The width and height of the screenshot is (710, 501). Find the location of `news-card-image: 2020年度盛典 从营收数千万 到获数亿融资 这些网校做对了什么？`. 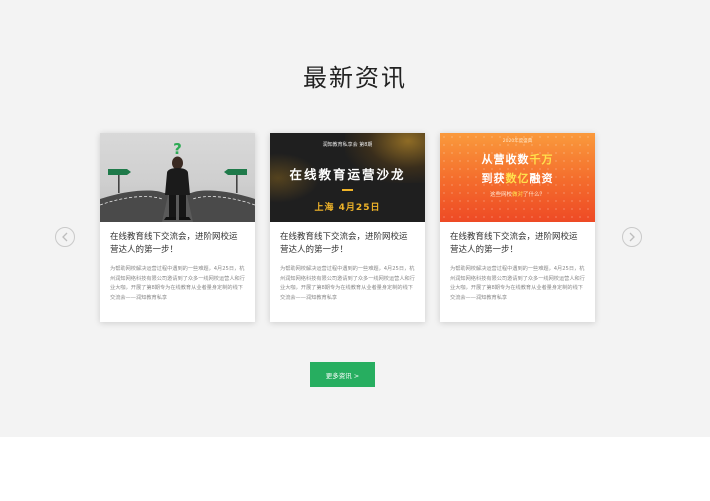

news-card-image: 2020年度盛典 从营收数千万 到获数亿融资 这些网校做对了什么？ is located at coordinates (517, 177).